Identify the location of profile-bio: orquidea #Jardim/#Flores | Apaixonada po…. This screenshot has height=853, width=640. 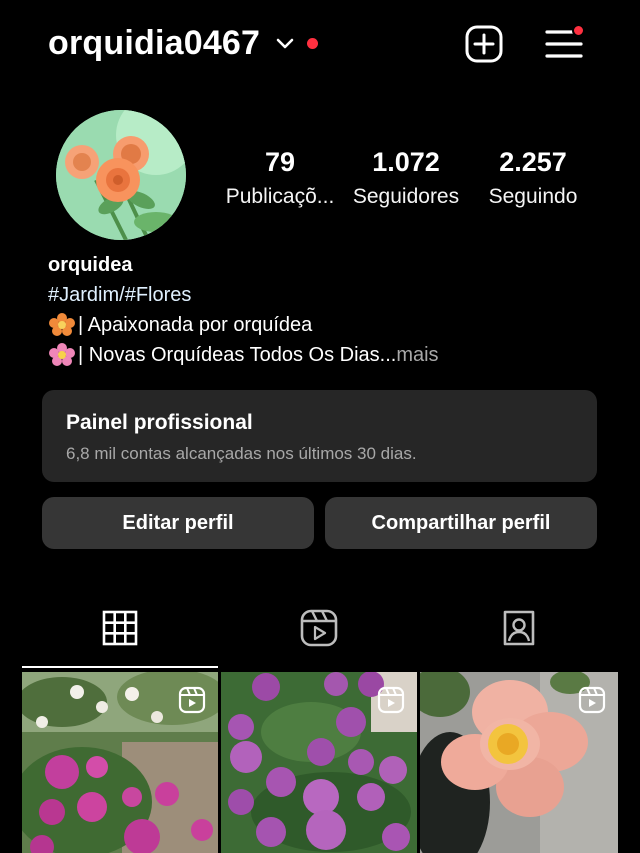
(328, 310).